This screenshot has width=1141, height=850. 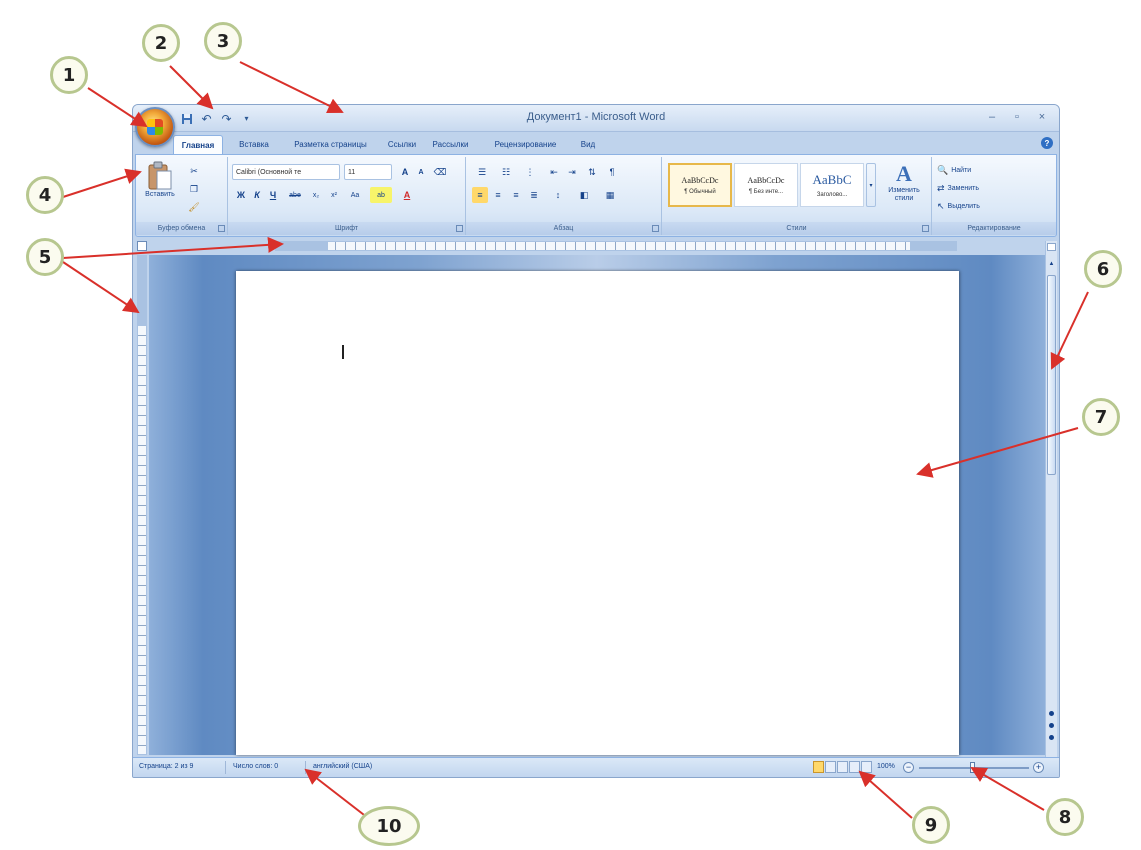 I want to click on browse-object-icon, so click(x=1051, y=725).